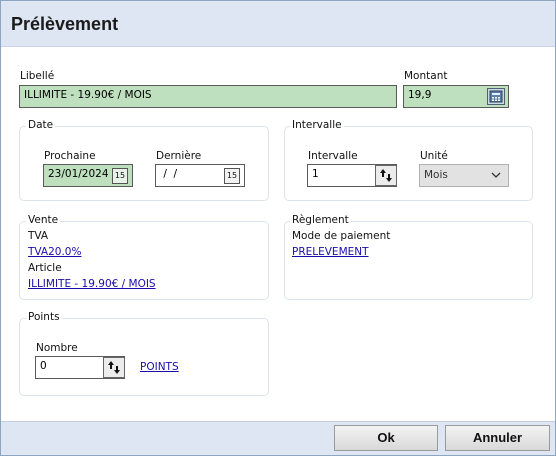  Describe the element at coordinates (179, 156) in the screenshot. I see `derniere-label: Dernière` at that location.